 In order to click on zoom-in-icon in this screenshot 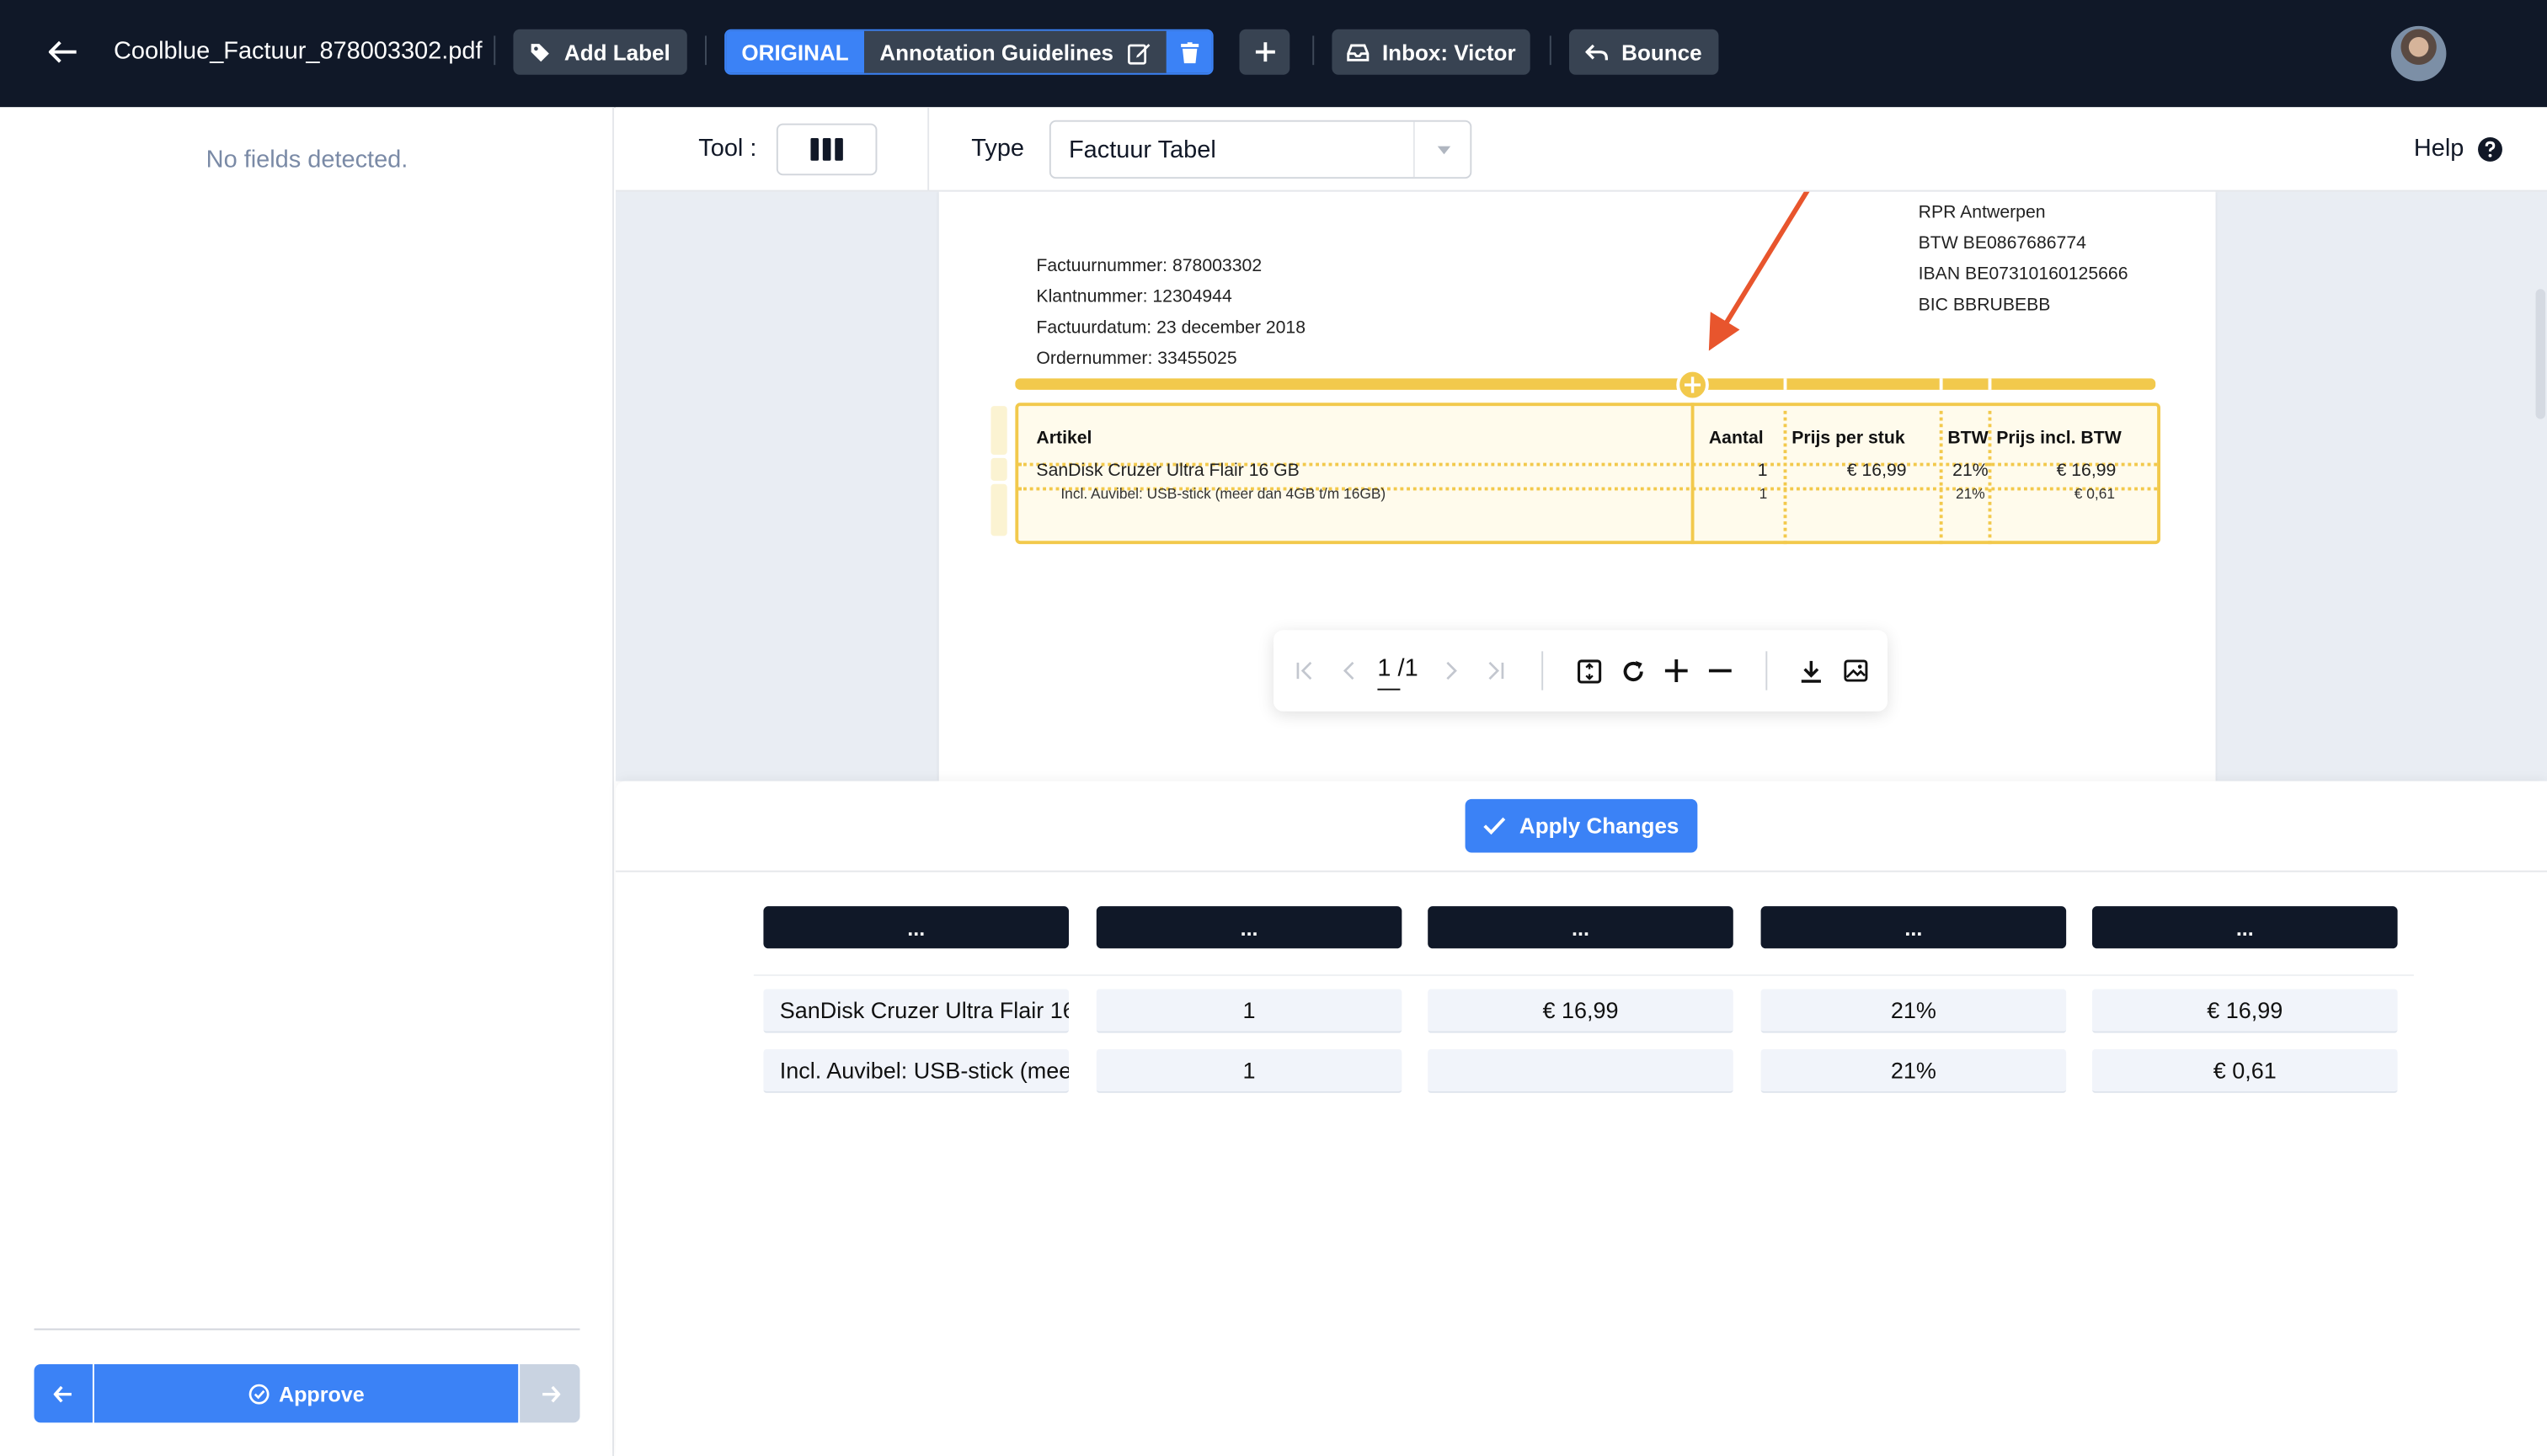, I will do `click(1676, 670)`.